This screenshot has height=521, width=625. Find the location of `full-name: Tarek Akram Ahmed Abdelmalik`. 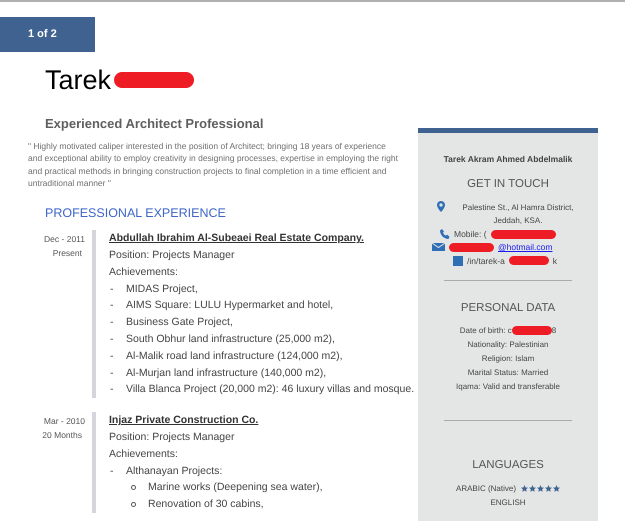

full-name: Tarek Akram Ahmed Abdelmalik is located at coordinates (508, 159).